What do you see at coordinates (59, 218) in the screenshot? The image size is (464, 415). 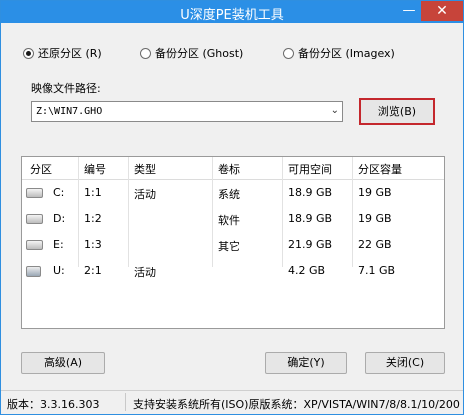 I see `cell-drive: D:` at bounding box center [59, 218].